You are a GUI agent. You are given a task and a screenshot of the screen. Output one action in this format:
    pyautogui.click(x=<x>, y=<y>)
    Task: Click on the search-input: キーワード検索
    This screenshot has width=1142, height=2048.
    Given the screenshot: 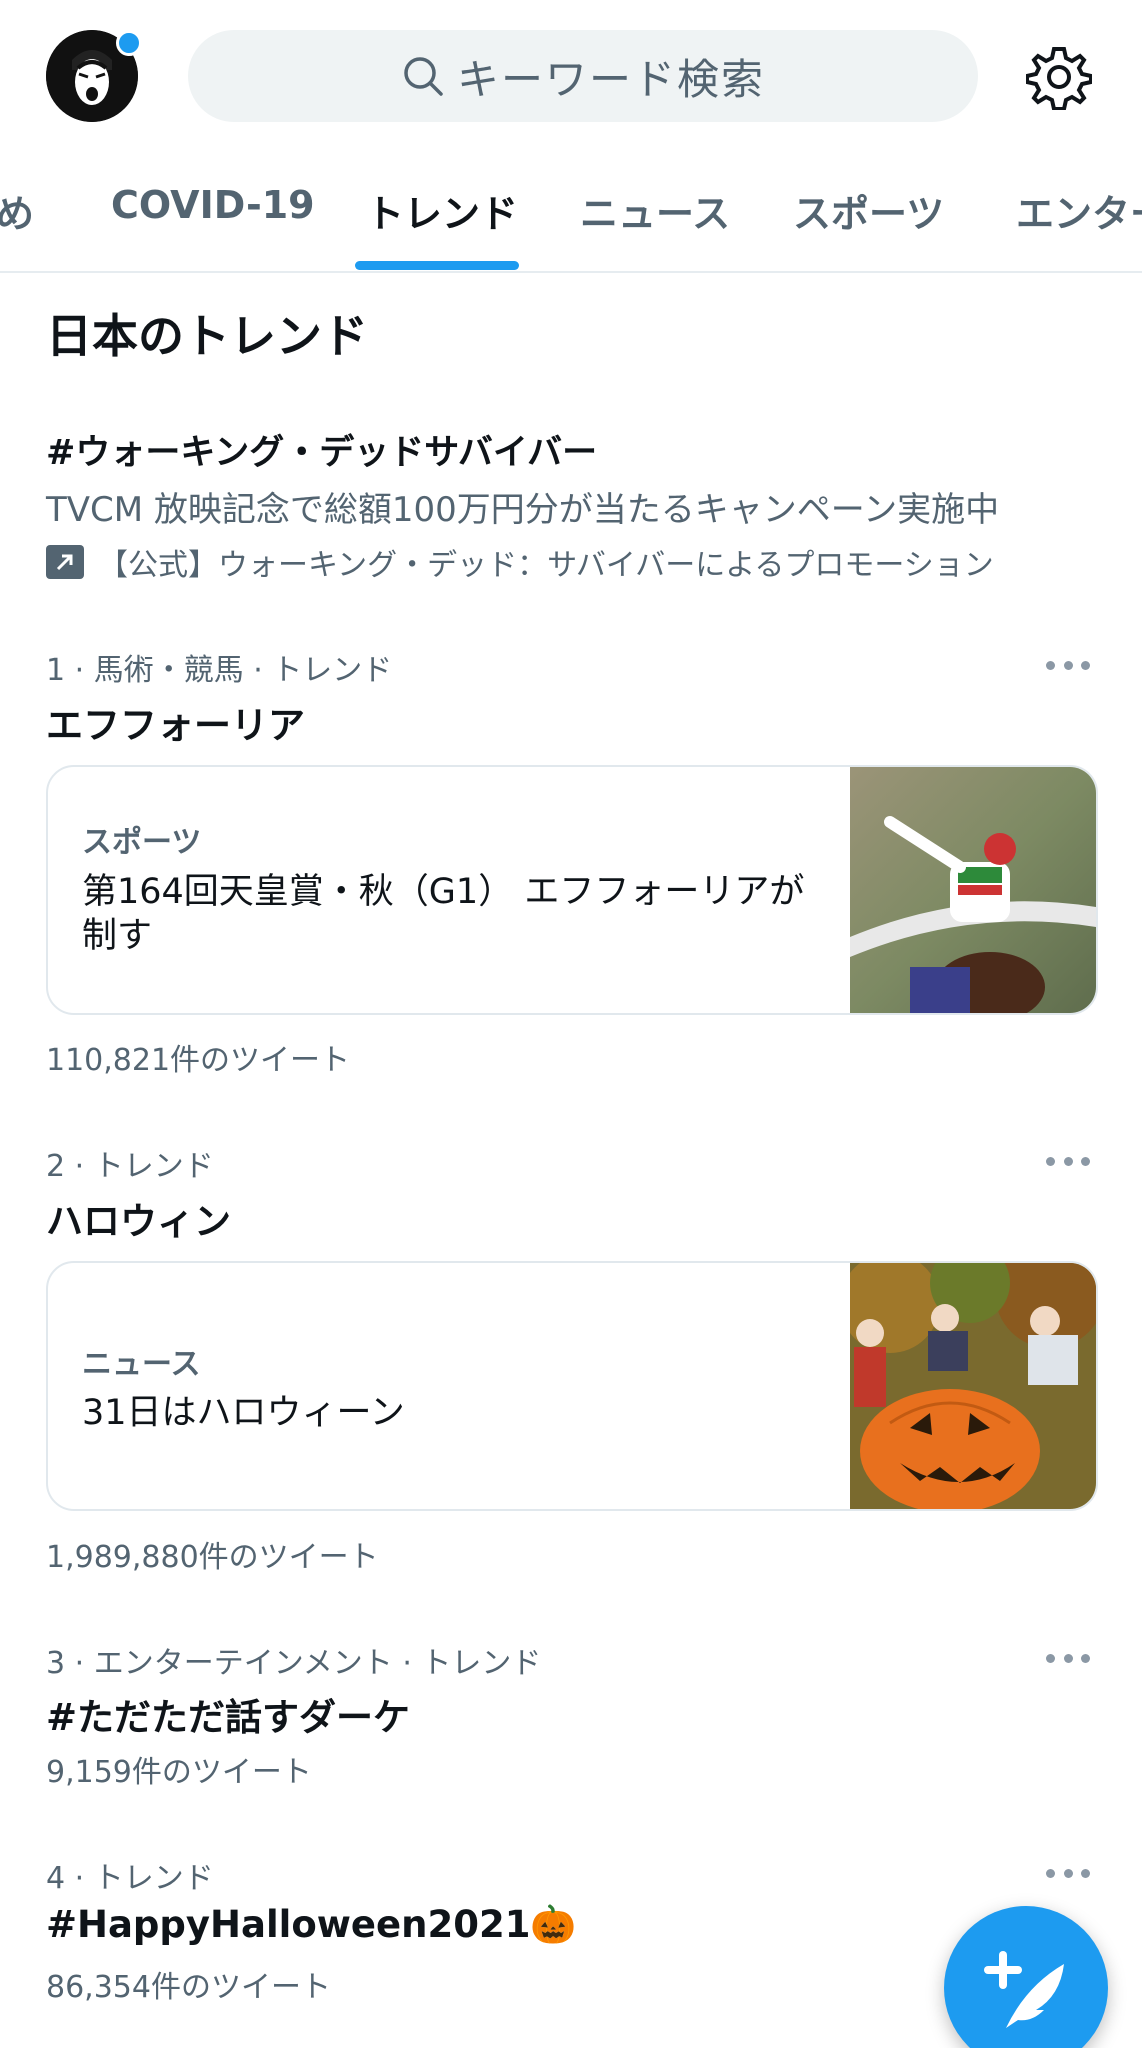 What is the action you would take?
    pyautogui.click(x=583, y=76)
    